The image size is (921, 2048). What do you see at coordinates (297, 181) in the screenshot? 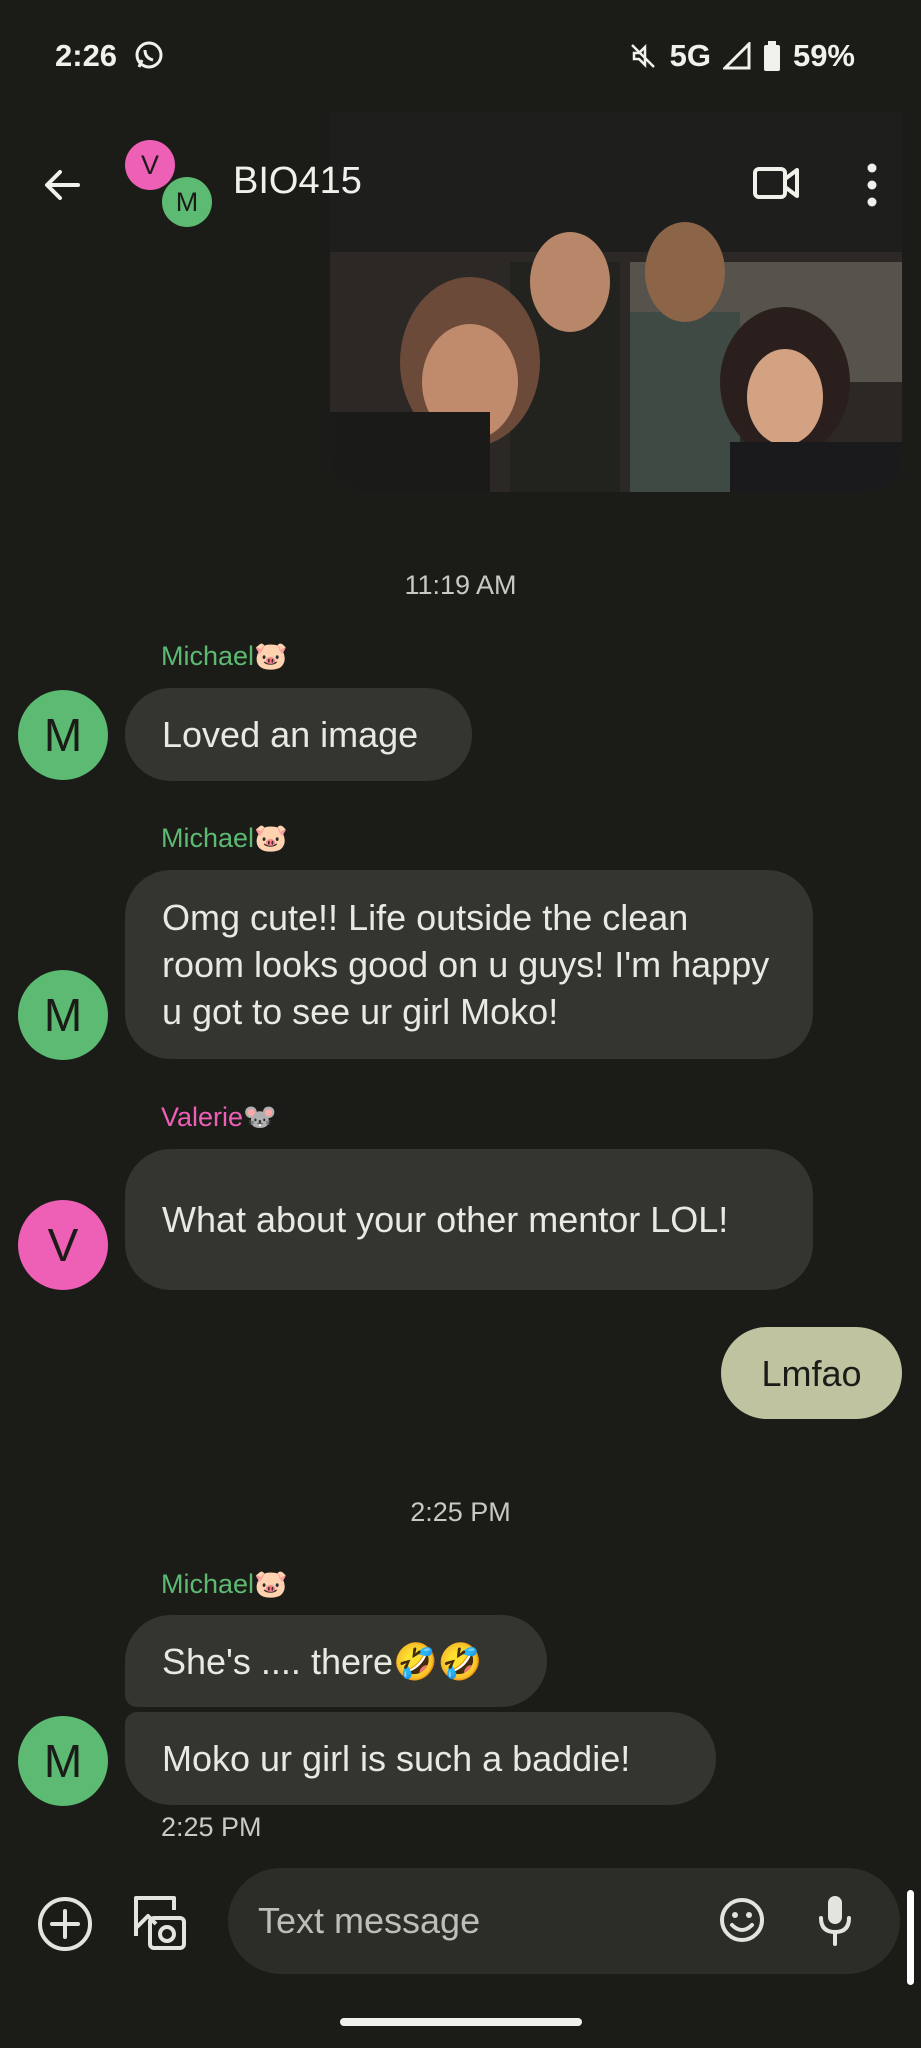
I see `conversation-title: BIO415` at bounding box center [297, 181].